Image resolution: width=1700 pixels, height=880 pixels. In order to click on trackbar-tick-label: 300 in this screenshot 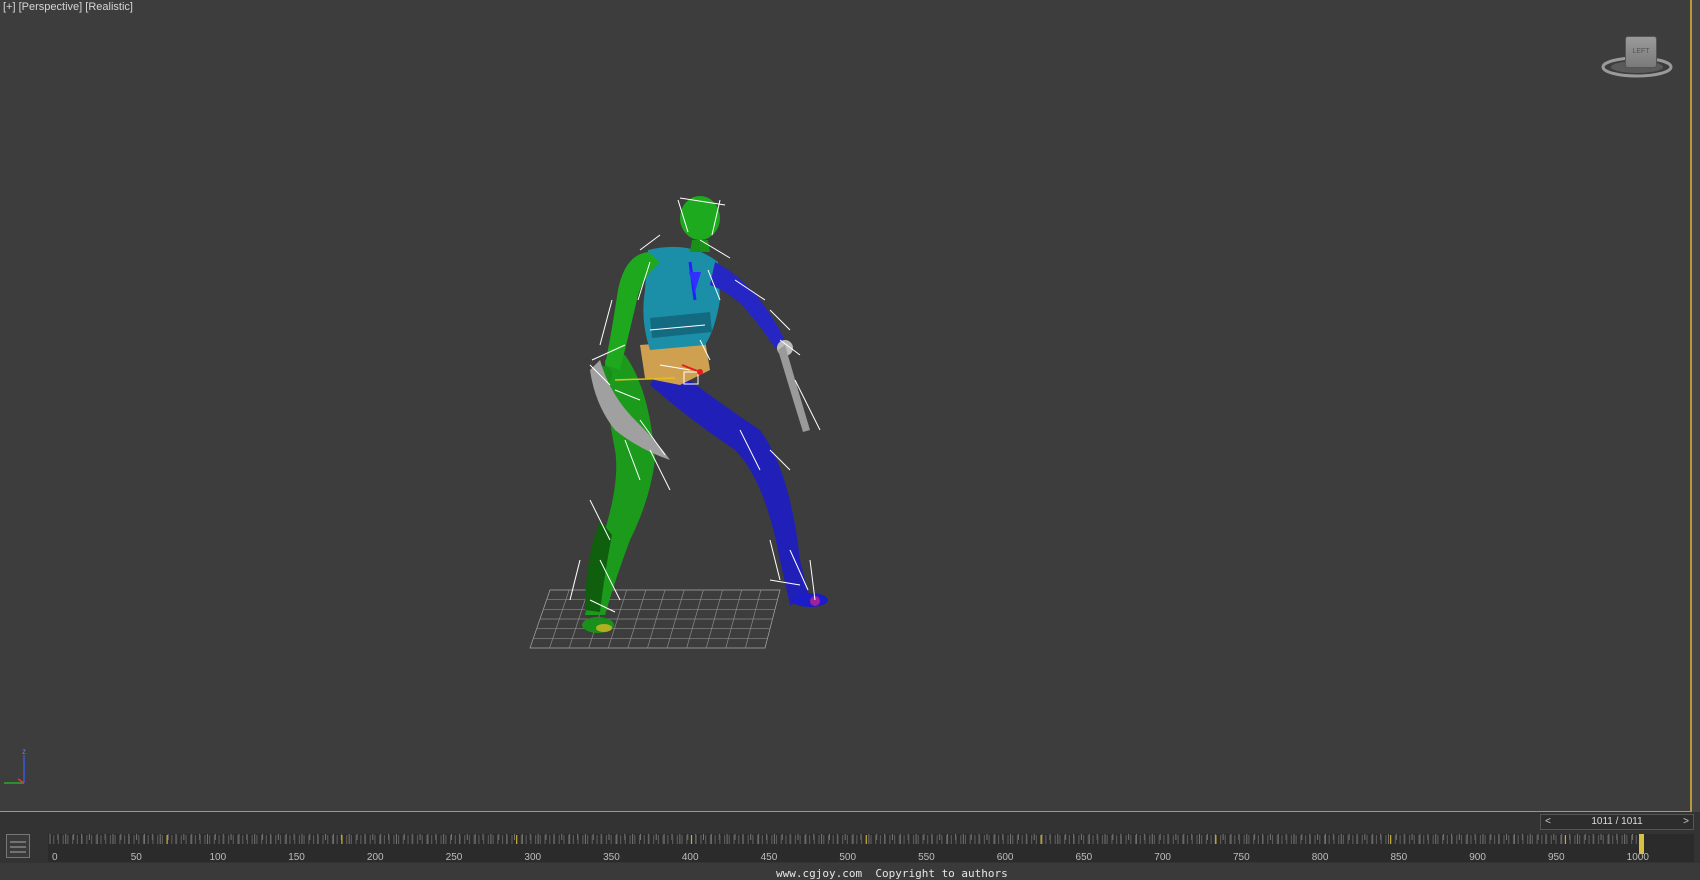, I will do `click(532, 857)`.